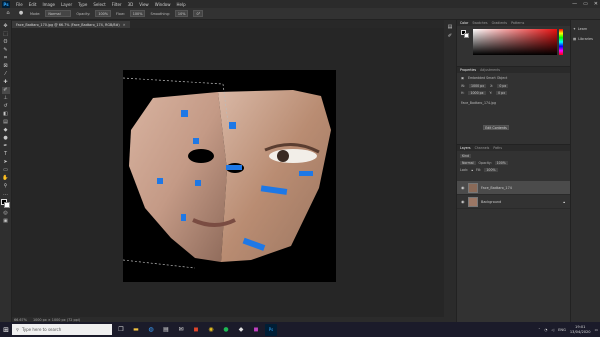  I want to click on close-document-icon: ✕, so click(124, 25).